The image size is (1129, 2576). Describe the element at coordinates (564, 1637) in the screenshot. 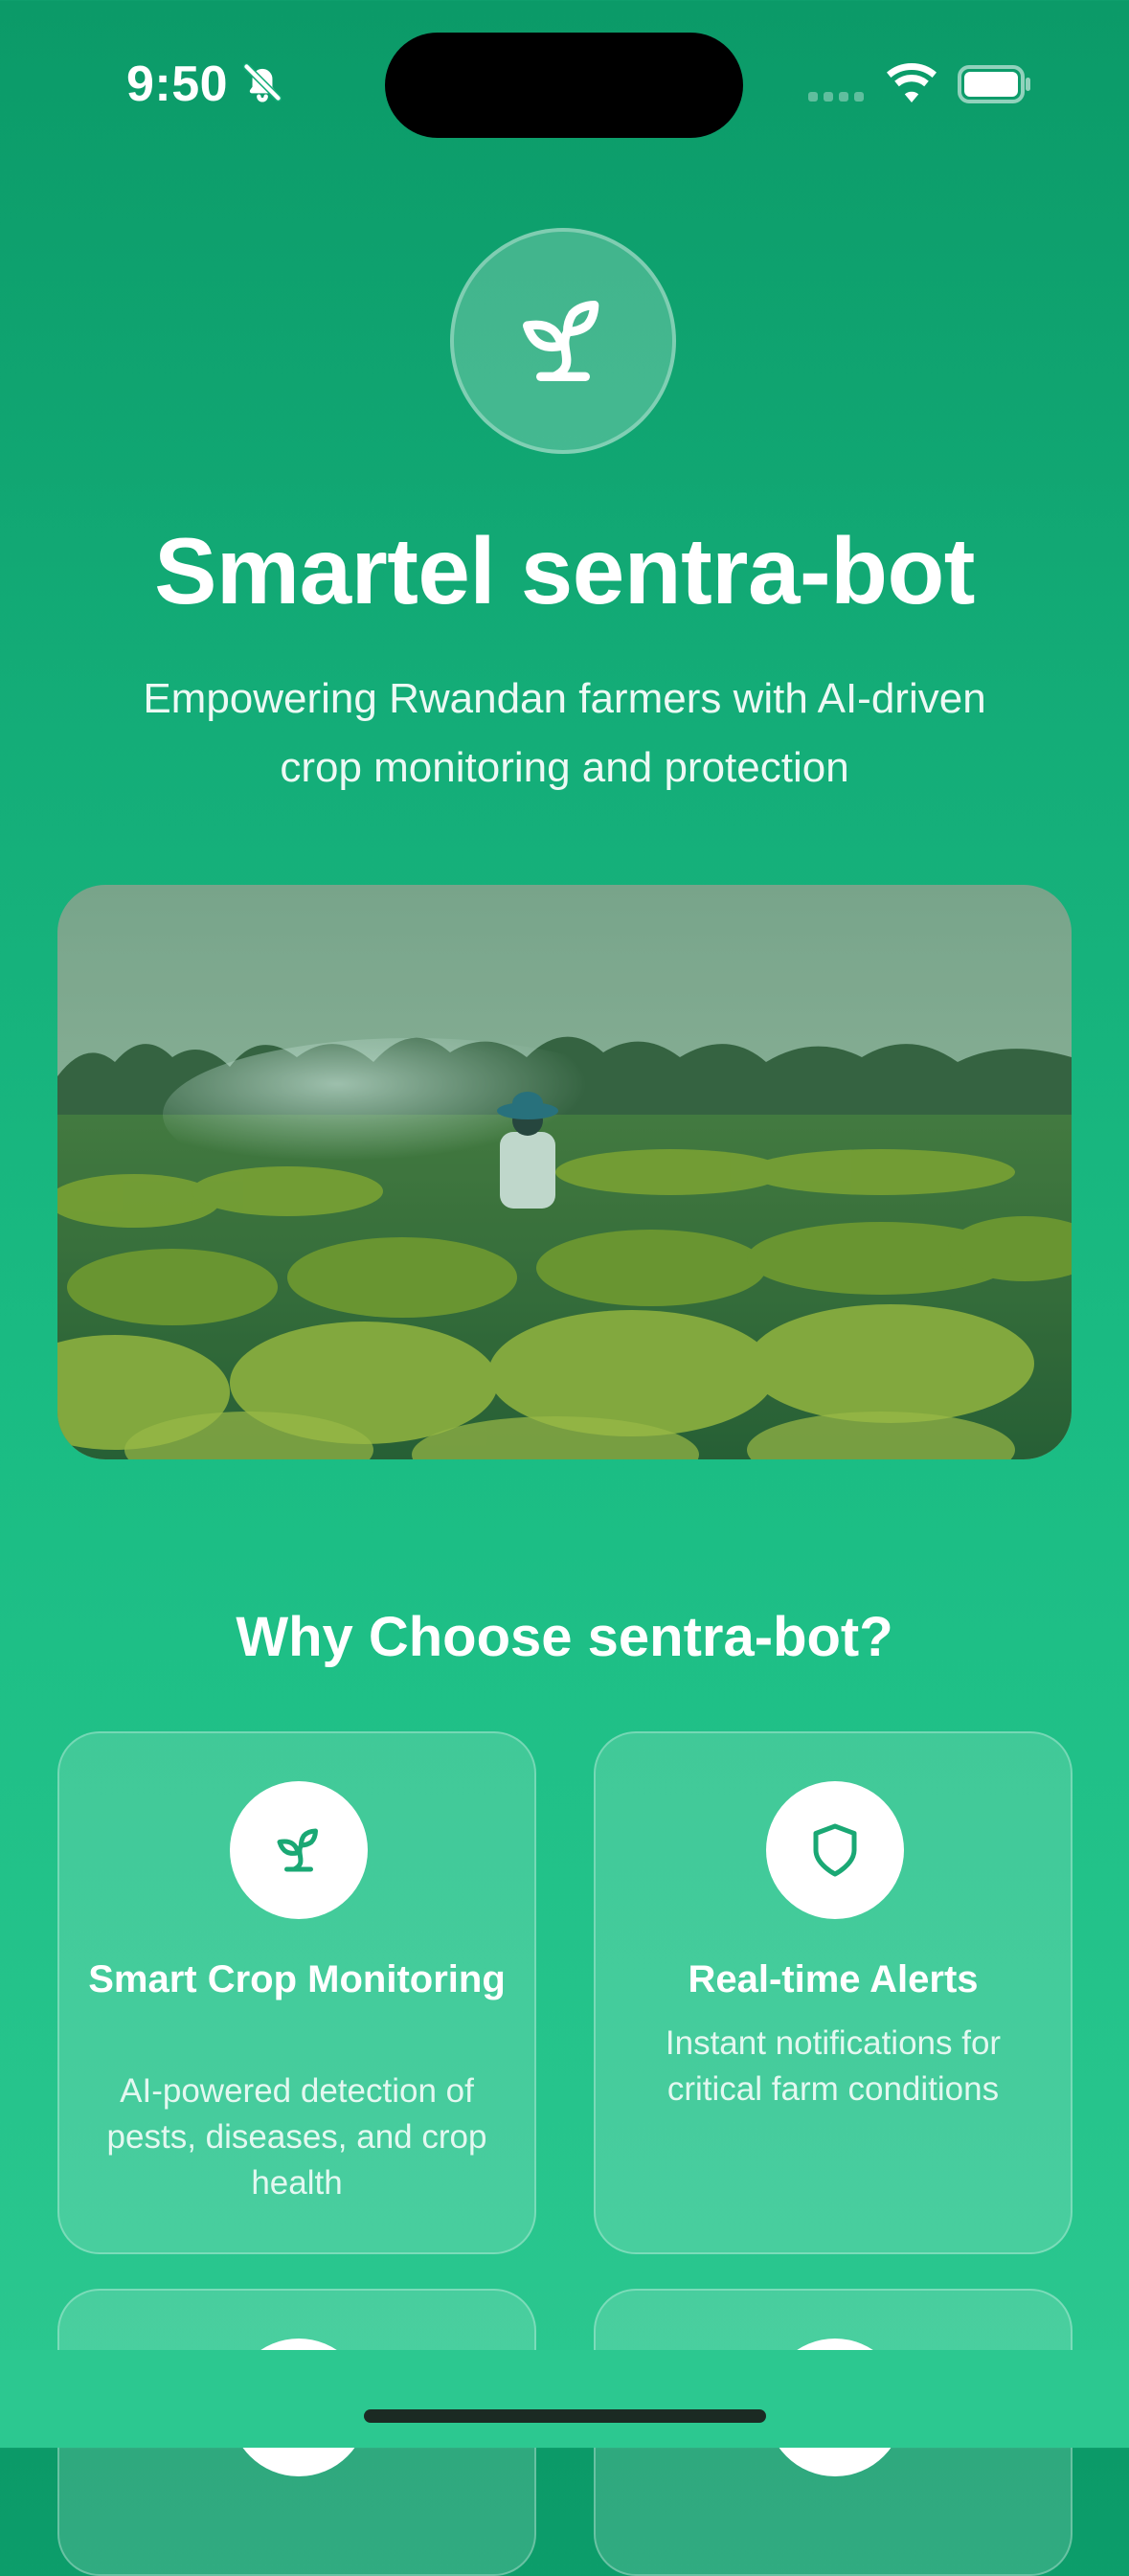

I see `features-heading: Why Choose sentra-bot?` at that location.